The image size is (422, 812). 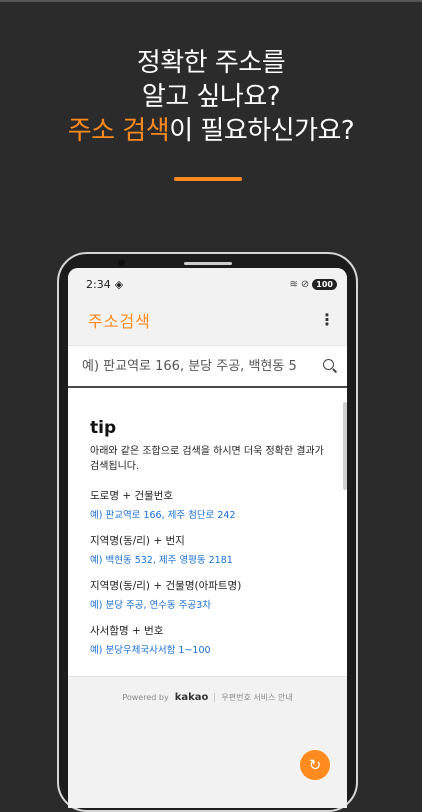 I want to click on example-value-road: 예) 판교역로 166, 제주 첨단로 242, so click(x=163, y=515).